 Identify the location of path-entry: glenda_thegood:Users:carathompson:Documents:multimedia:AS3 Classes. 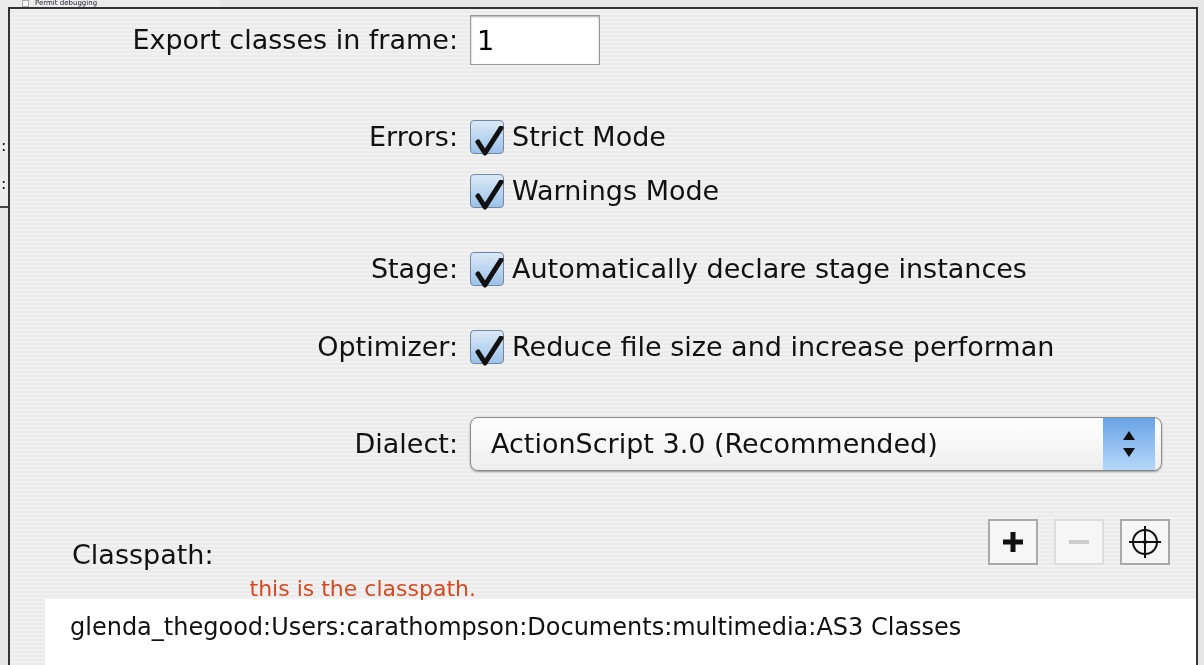
(620, 627).